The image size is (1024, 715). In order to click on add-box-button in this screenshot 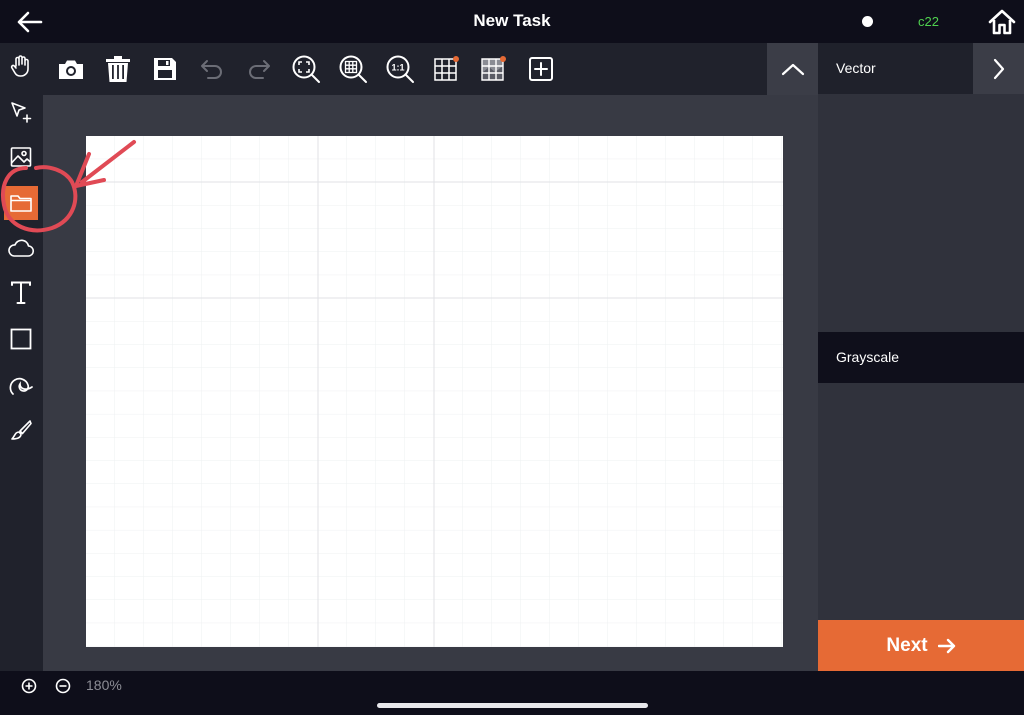, I will do `click(541, 69)`.